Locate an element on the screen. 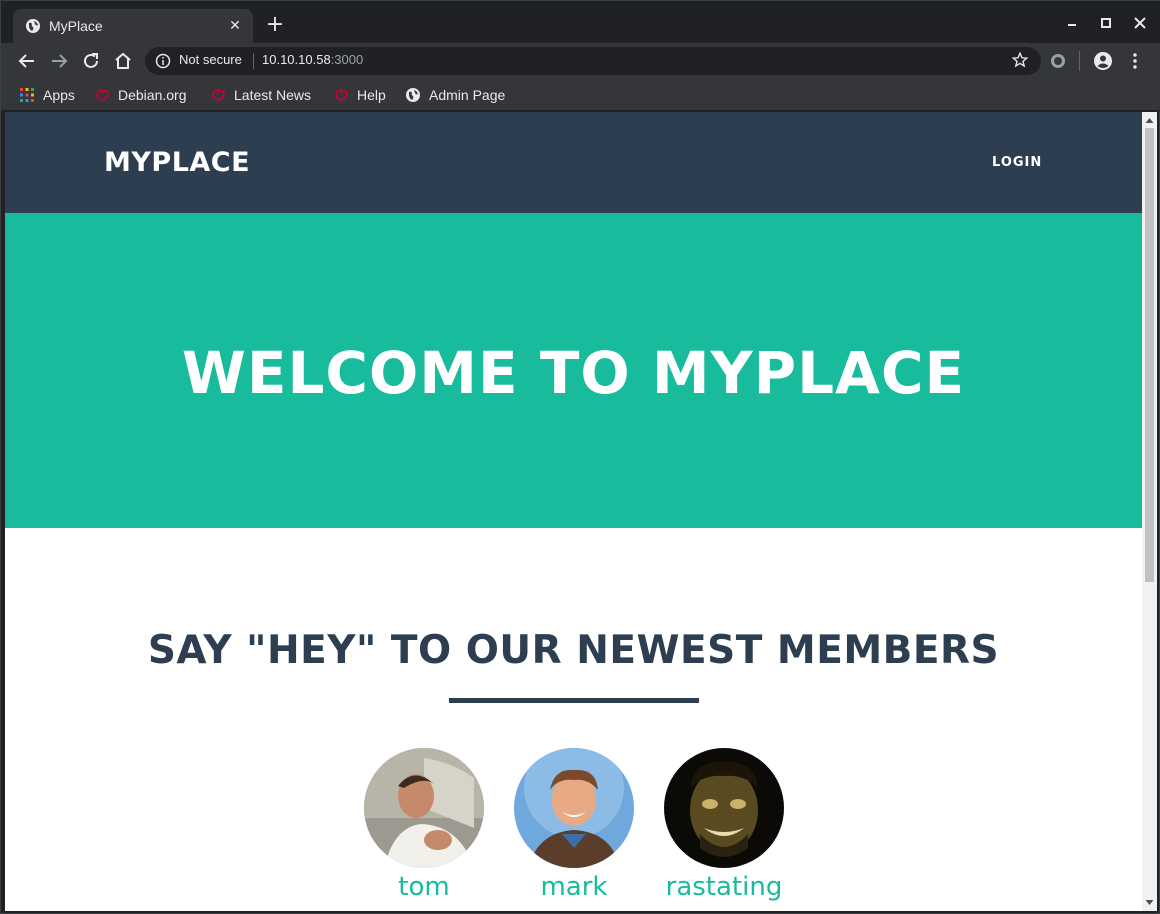  reload-icon is located at coordinates (91, 61).